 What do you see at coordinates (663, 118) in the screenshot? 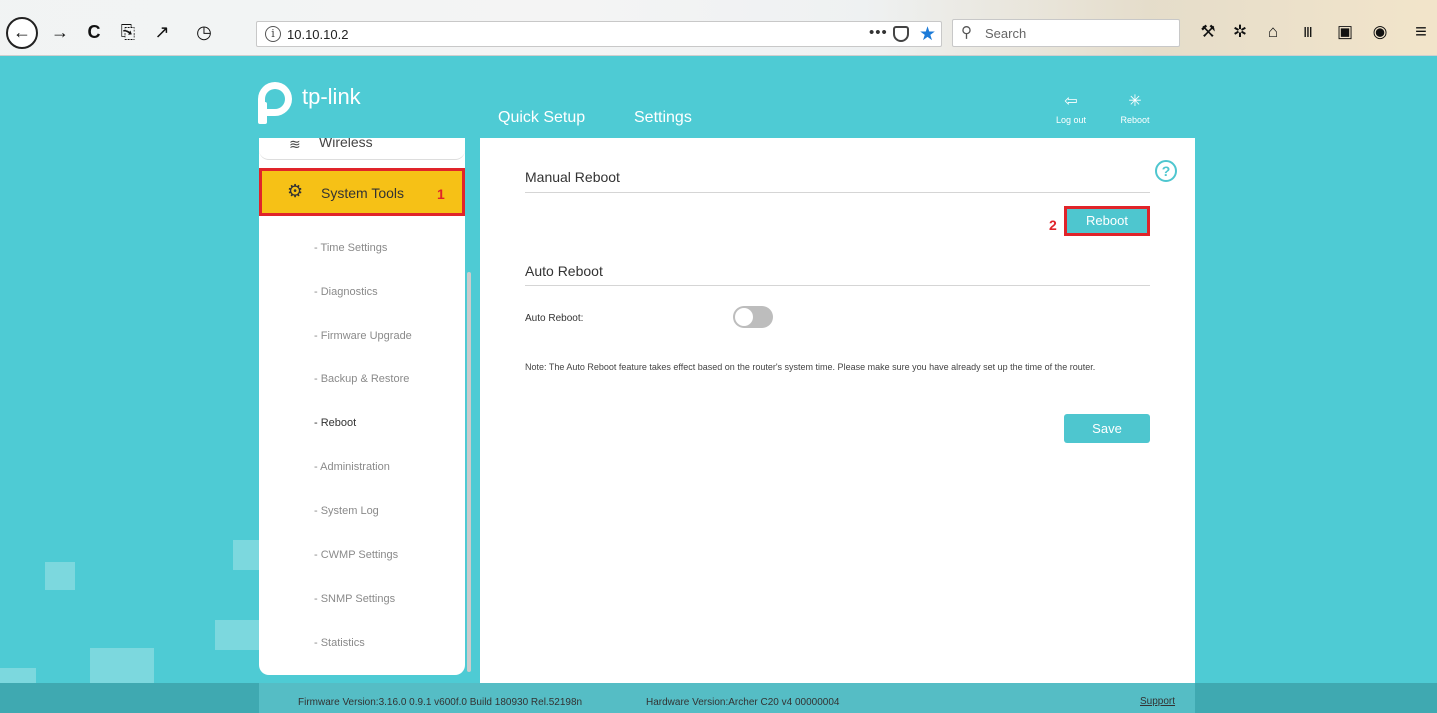
I see `tab-settings: Settings` at bounding box center [663, 118].